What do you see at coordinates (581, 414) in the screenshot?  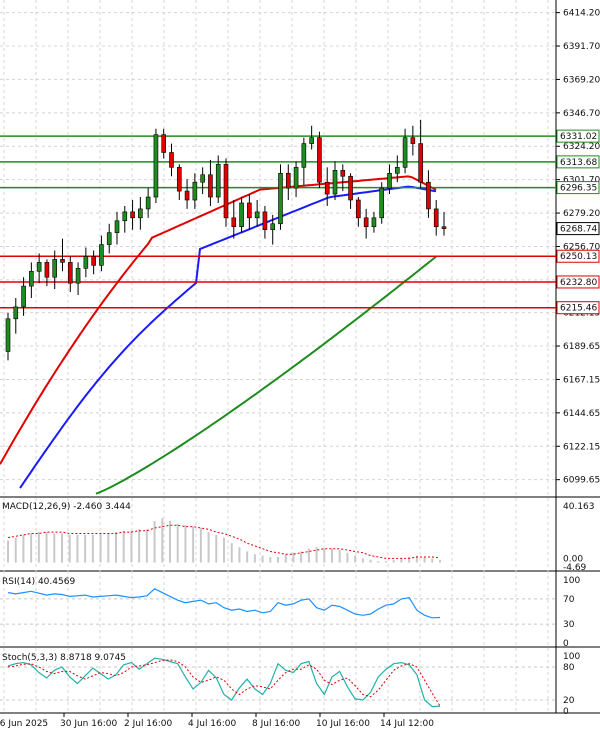 I see `price-tick-label: 6144.65` at bounding box center [581, 414].